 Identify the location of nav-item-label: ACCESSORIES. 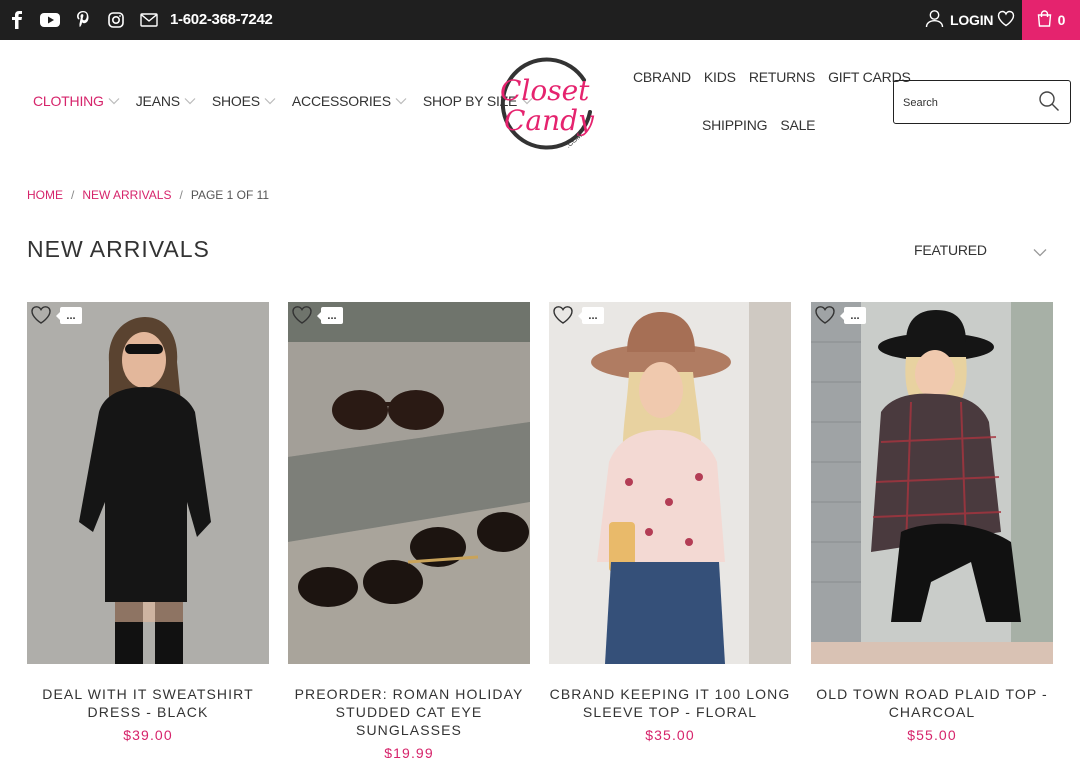
(341, 101).